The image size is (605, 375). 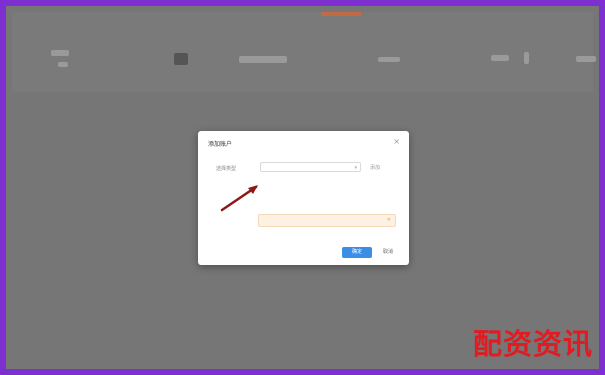 What do you see at coordinates (357, 252) in the screenshot?
I see `confirm-button: 确定` at bounding box center [357, 252].